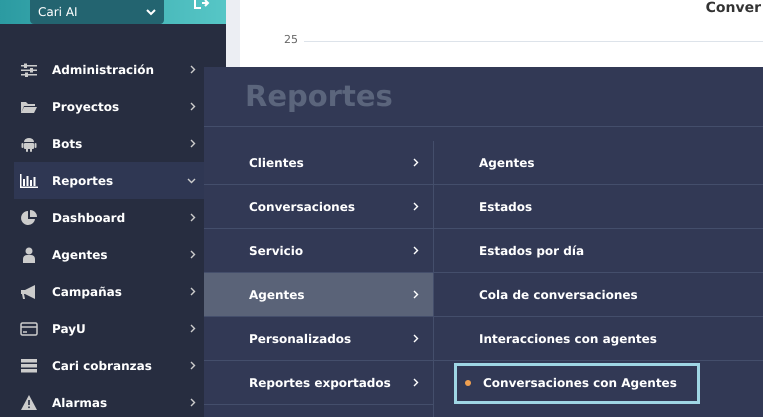 This screenshot has height=417, width=763. Describe the element at coordinates (29, 402) in the screenshot. I see `warning-icon` at that location.